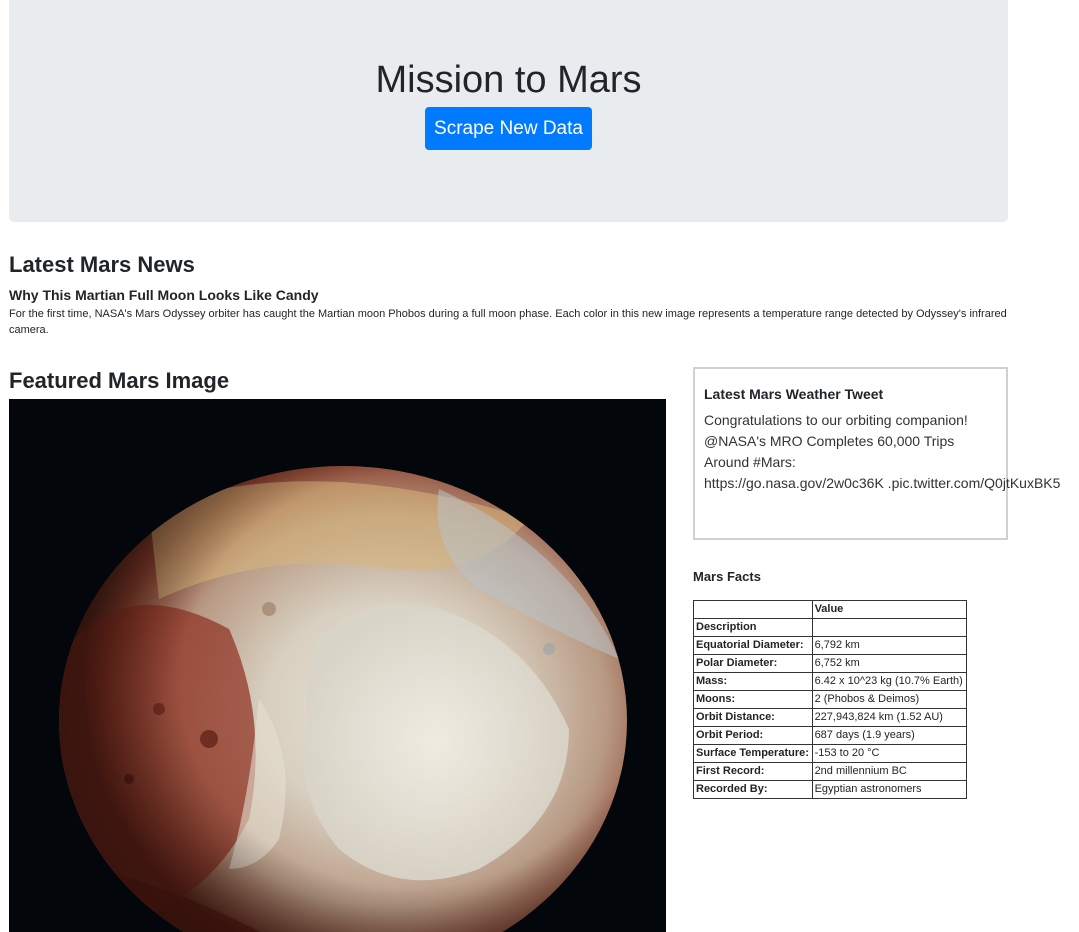 This screenshot has width=1079, height=932. I want to click on table-header-row: Value, so click(830, 609).